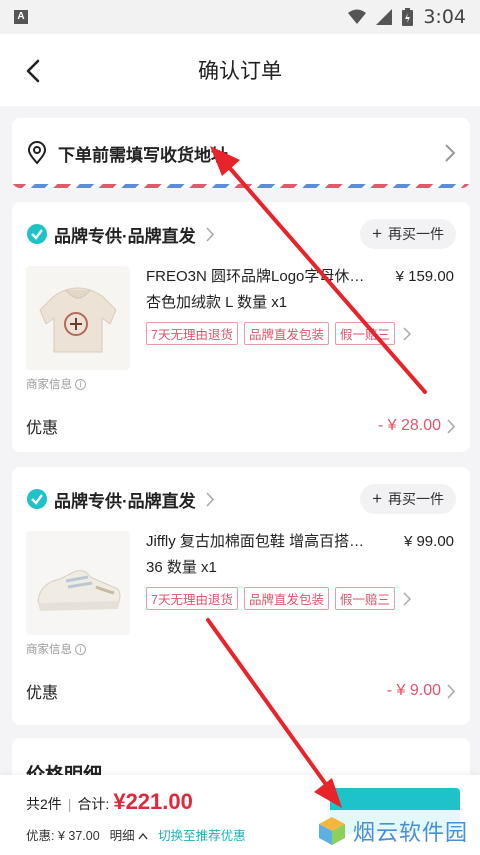 The height and width of the screenshot is (855, 480). I want to click on status-icons: 3:04, so click(407, 17).